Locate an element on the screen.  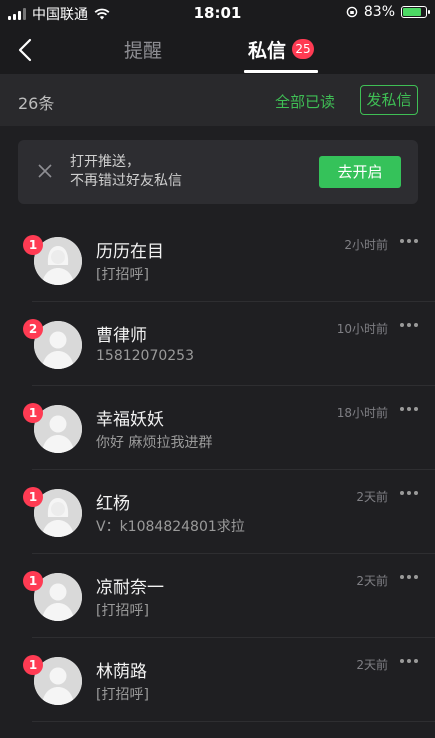
battery-percent: 83% is located at coordinates (379, 12).